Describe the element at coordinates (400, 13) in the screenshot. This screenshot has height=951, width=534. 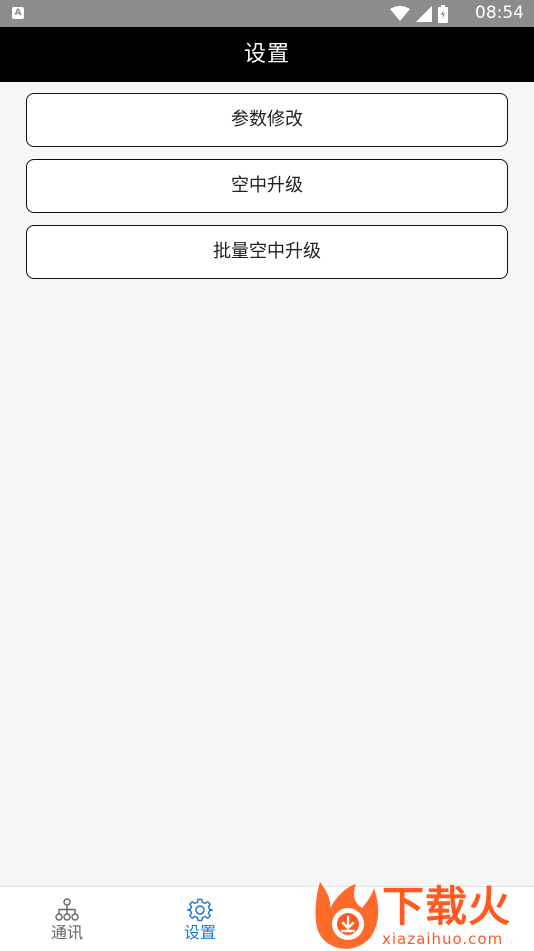
I see `wifi-icon` at that location.